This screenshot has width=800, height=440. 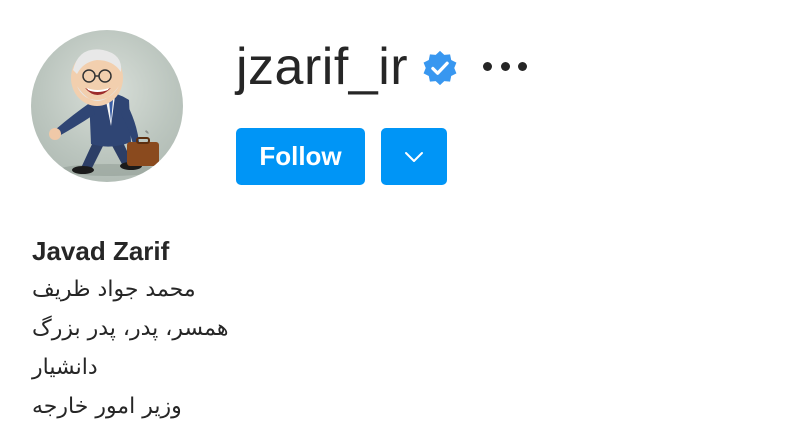 What do you see at coordinates (114, 289) in the screenshot?
I see `bio-line-name: محمد جواد ظریف` at bounding box center [114, 289].